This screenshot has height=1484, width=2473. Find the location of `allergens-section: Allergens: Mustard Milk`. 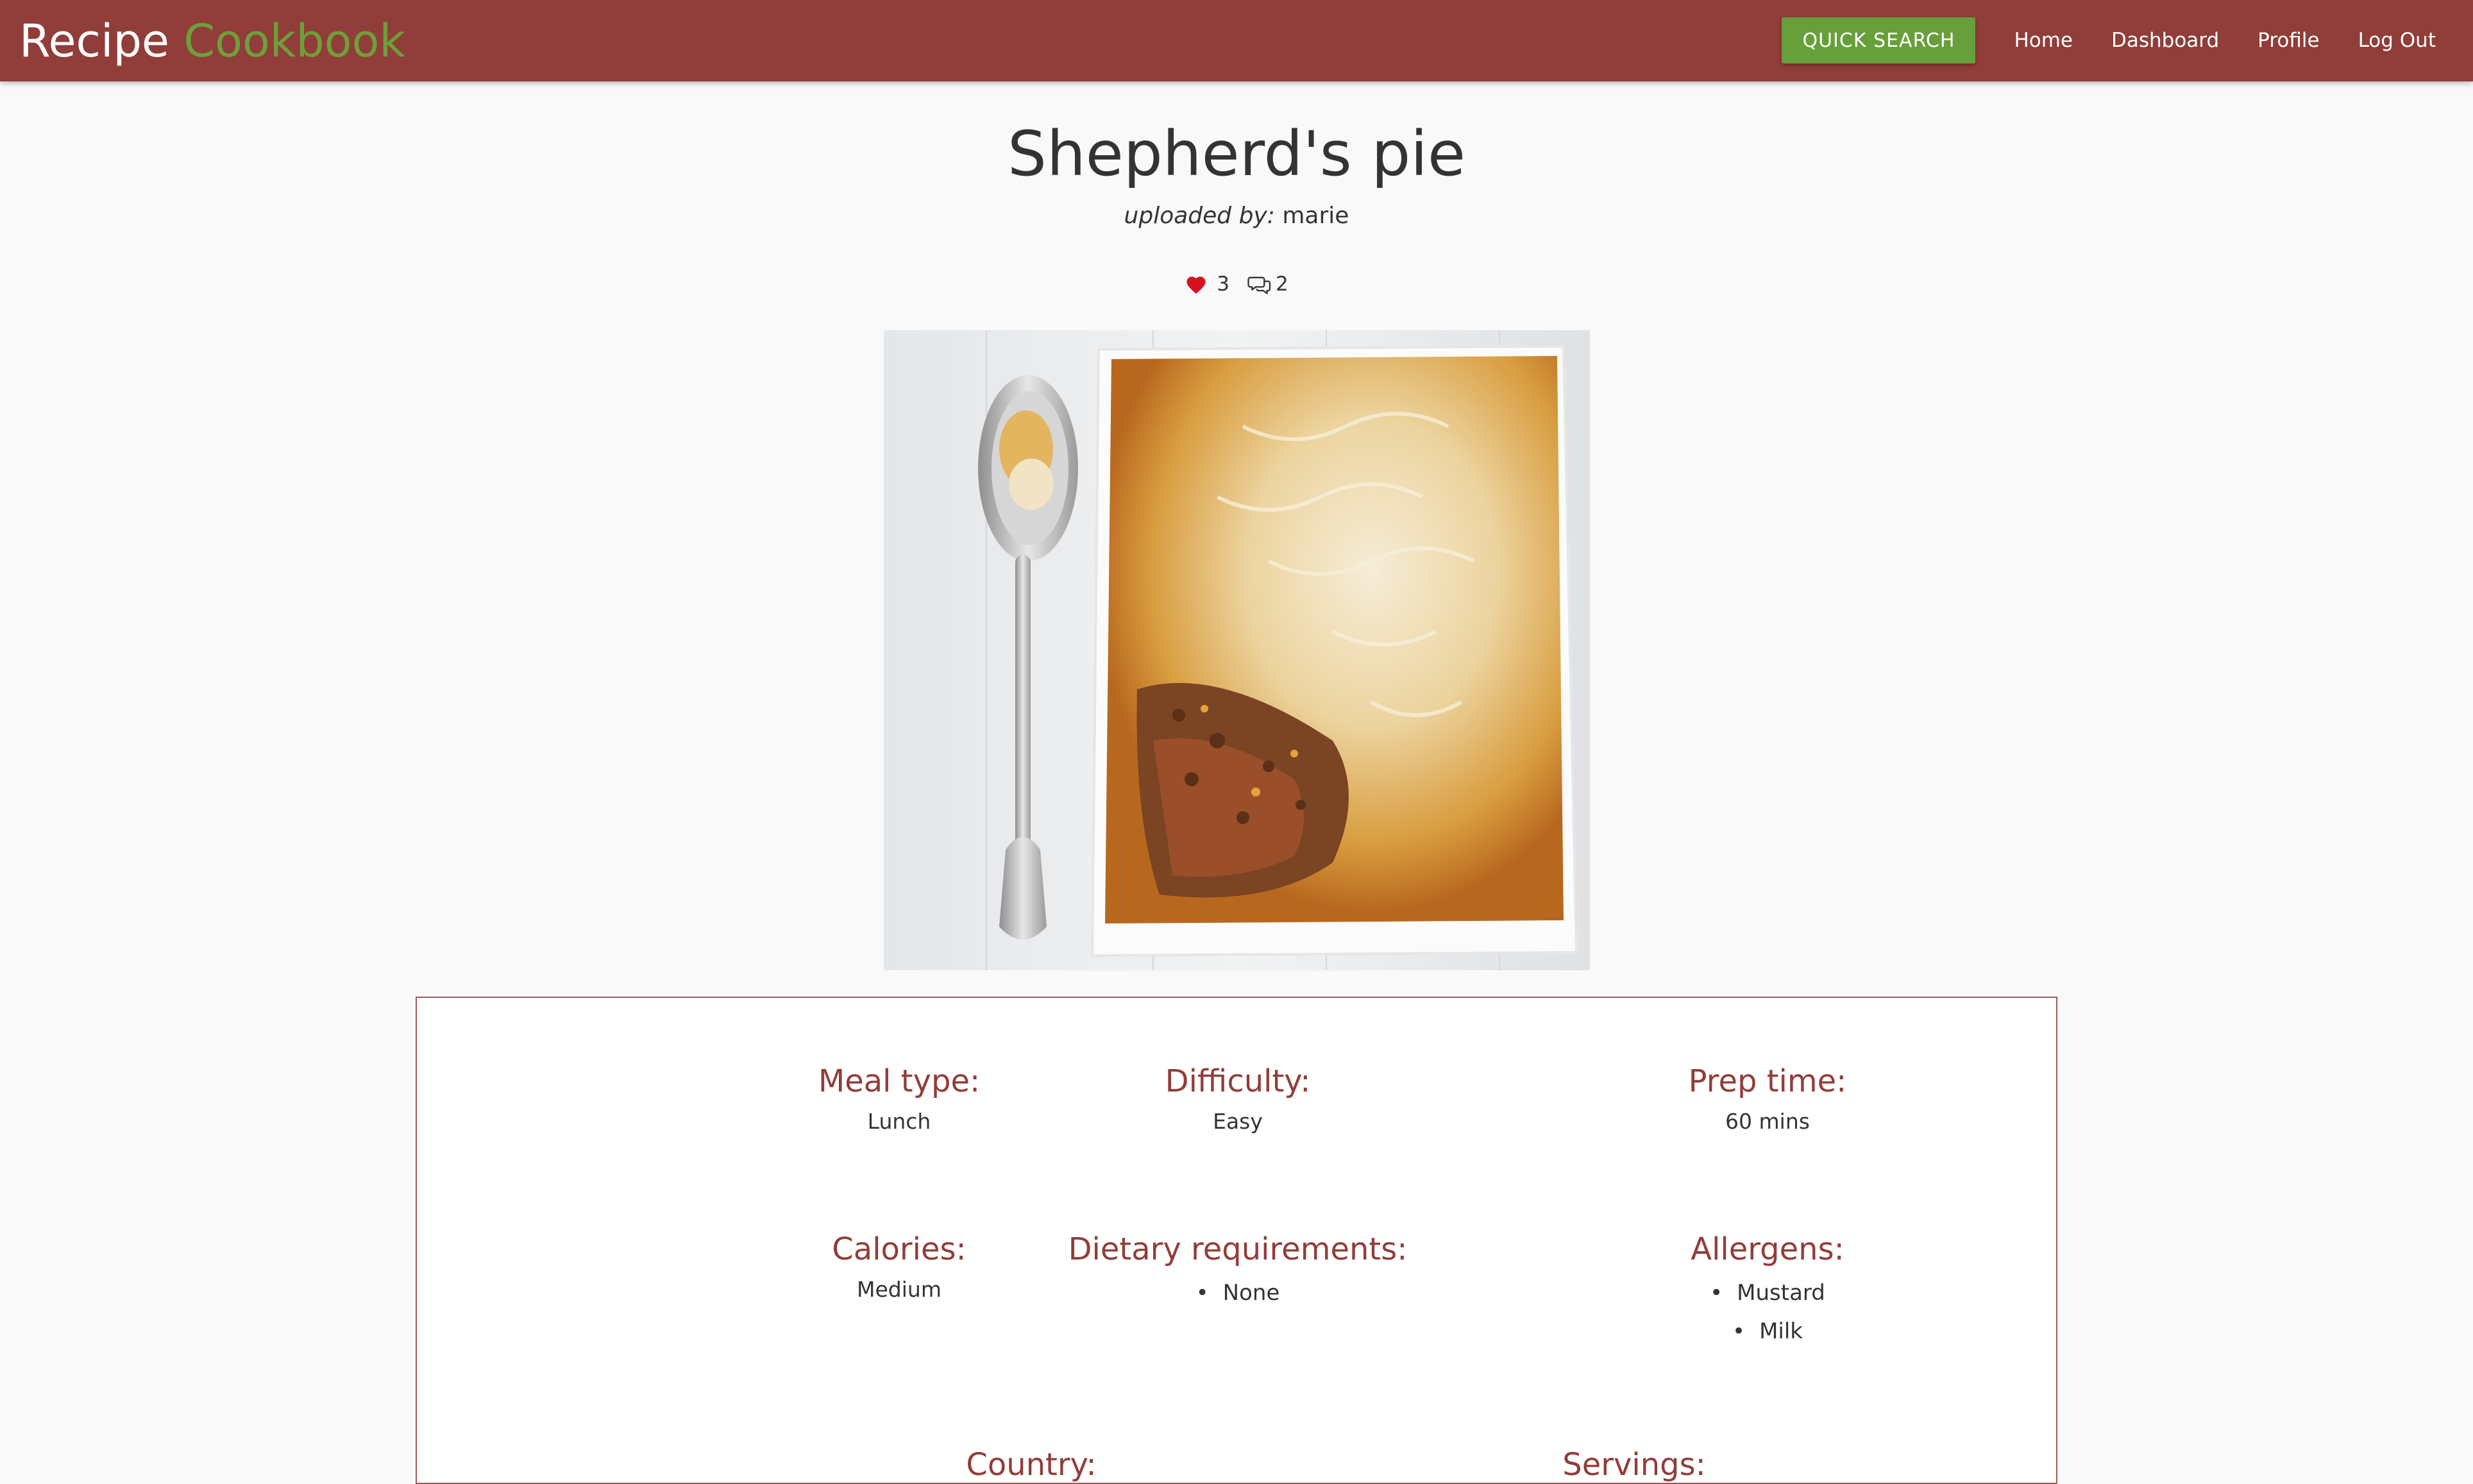

allergens-section: Allergens: Mustard Milk is located at coordinates (1768, 1290).